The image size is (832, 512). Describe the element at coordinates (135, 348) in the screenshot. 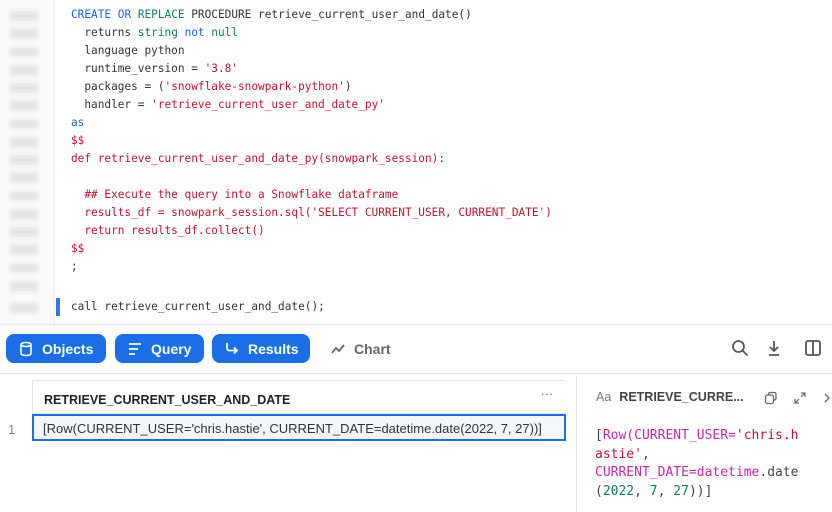

I see `lines-icon` at that location.